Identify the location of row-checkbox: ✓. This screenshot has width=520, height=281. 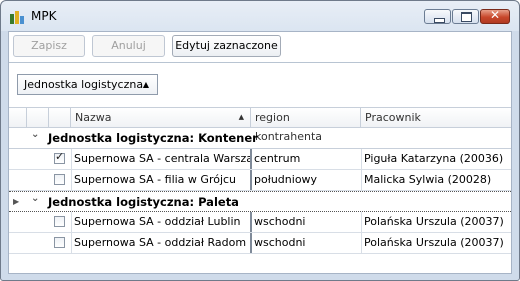
(59, 157).